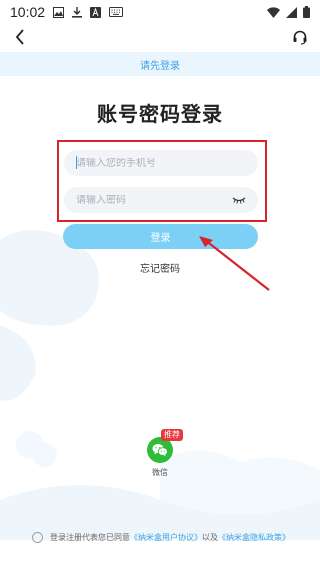 The image size is (320, 568). Describe the element at coordinates (116, 12) in the screenshot. I see `keyboard-icon` at that location.